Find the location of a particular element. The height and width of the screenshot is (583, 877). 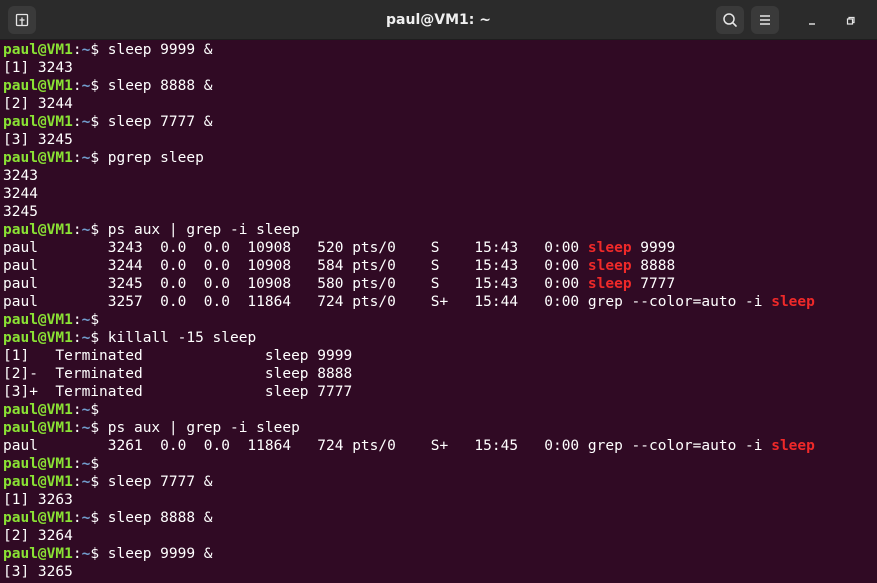

output-line: [3]+ Terminated sleep 7777 is located at coordinates (440, 392).